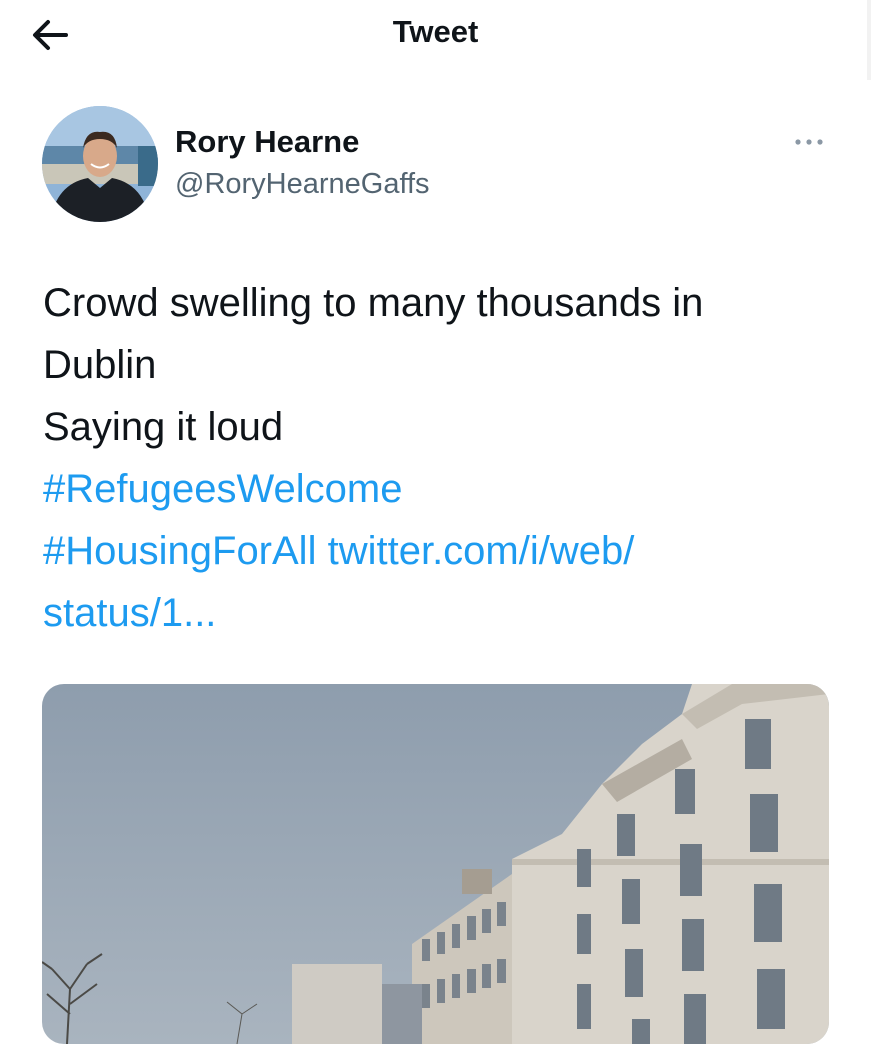 The height and width of the screenshot is (1044, 871). Describe the element at coordinates (267, 142) in the screenshot. I see `author-name: Rory Hearne` at that location.